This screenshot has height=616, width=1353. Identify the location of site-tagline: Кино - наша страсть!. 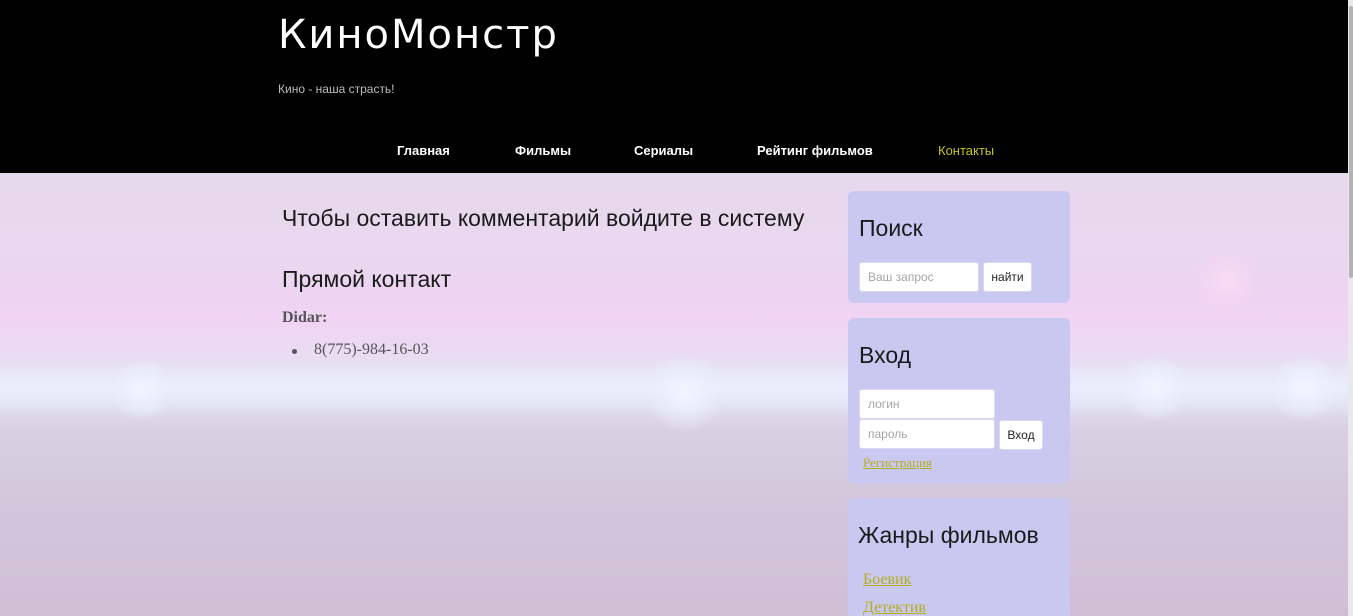
(336, 89).